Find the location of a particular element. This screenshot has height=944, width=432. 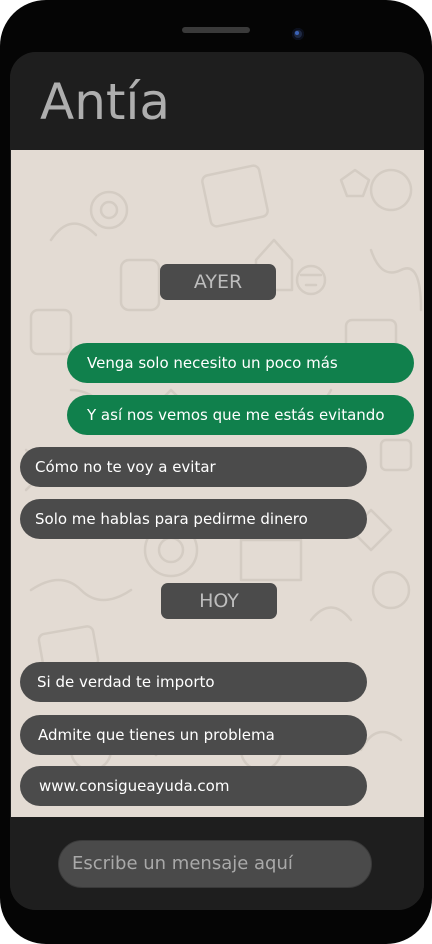

message-incoming: Solo me hablas para pedirme dinero is located at coordinates (193, 519).